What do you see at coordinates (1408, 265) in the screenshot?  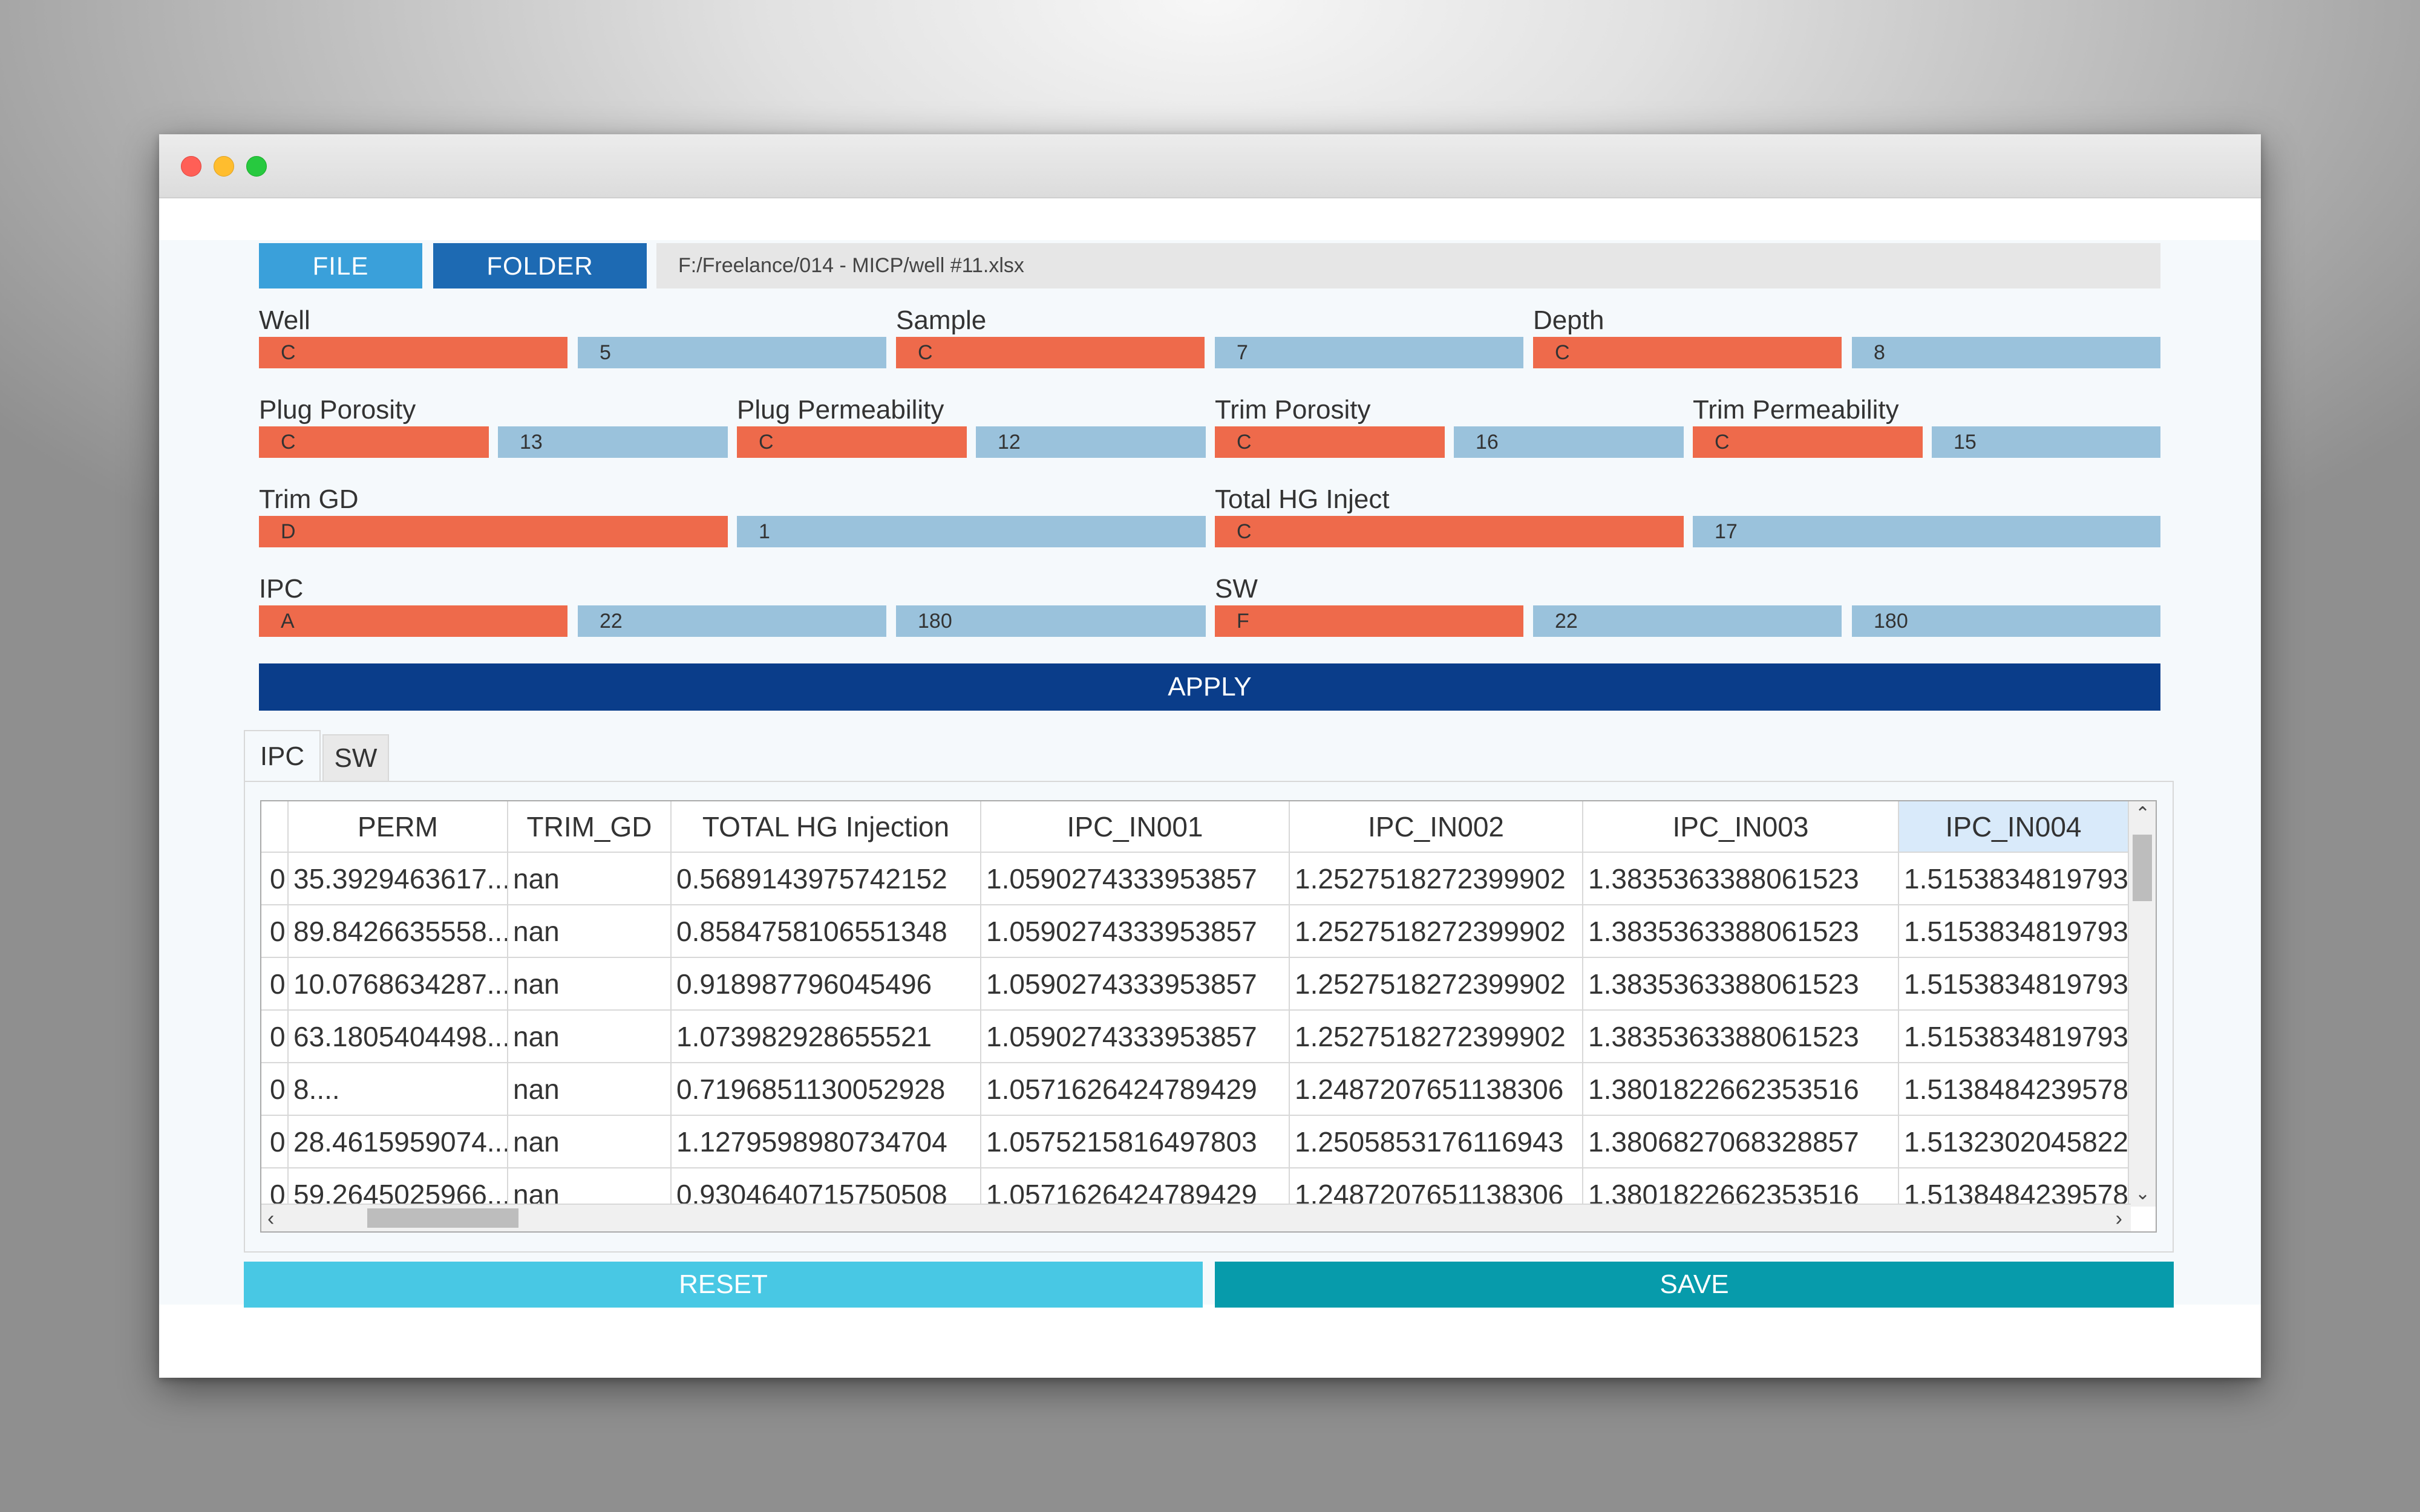 I see `file-path-field: F:/Freelance/014 - MICP/well #11.xlsx` at bounding box center [1408, 265].